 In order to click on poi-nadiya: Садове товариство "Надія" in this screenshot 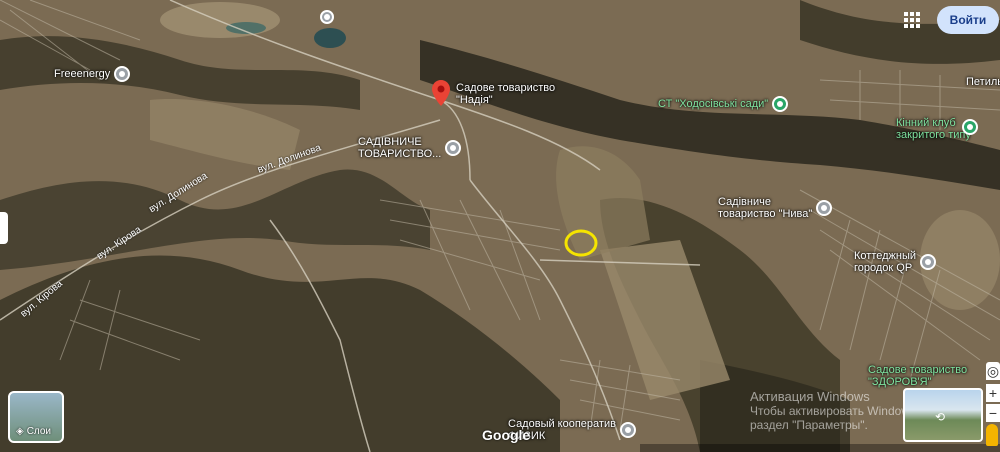, I will do `click(505, 94)`.